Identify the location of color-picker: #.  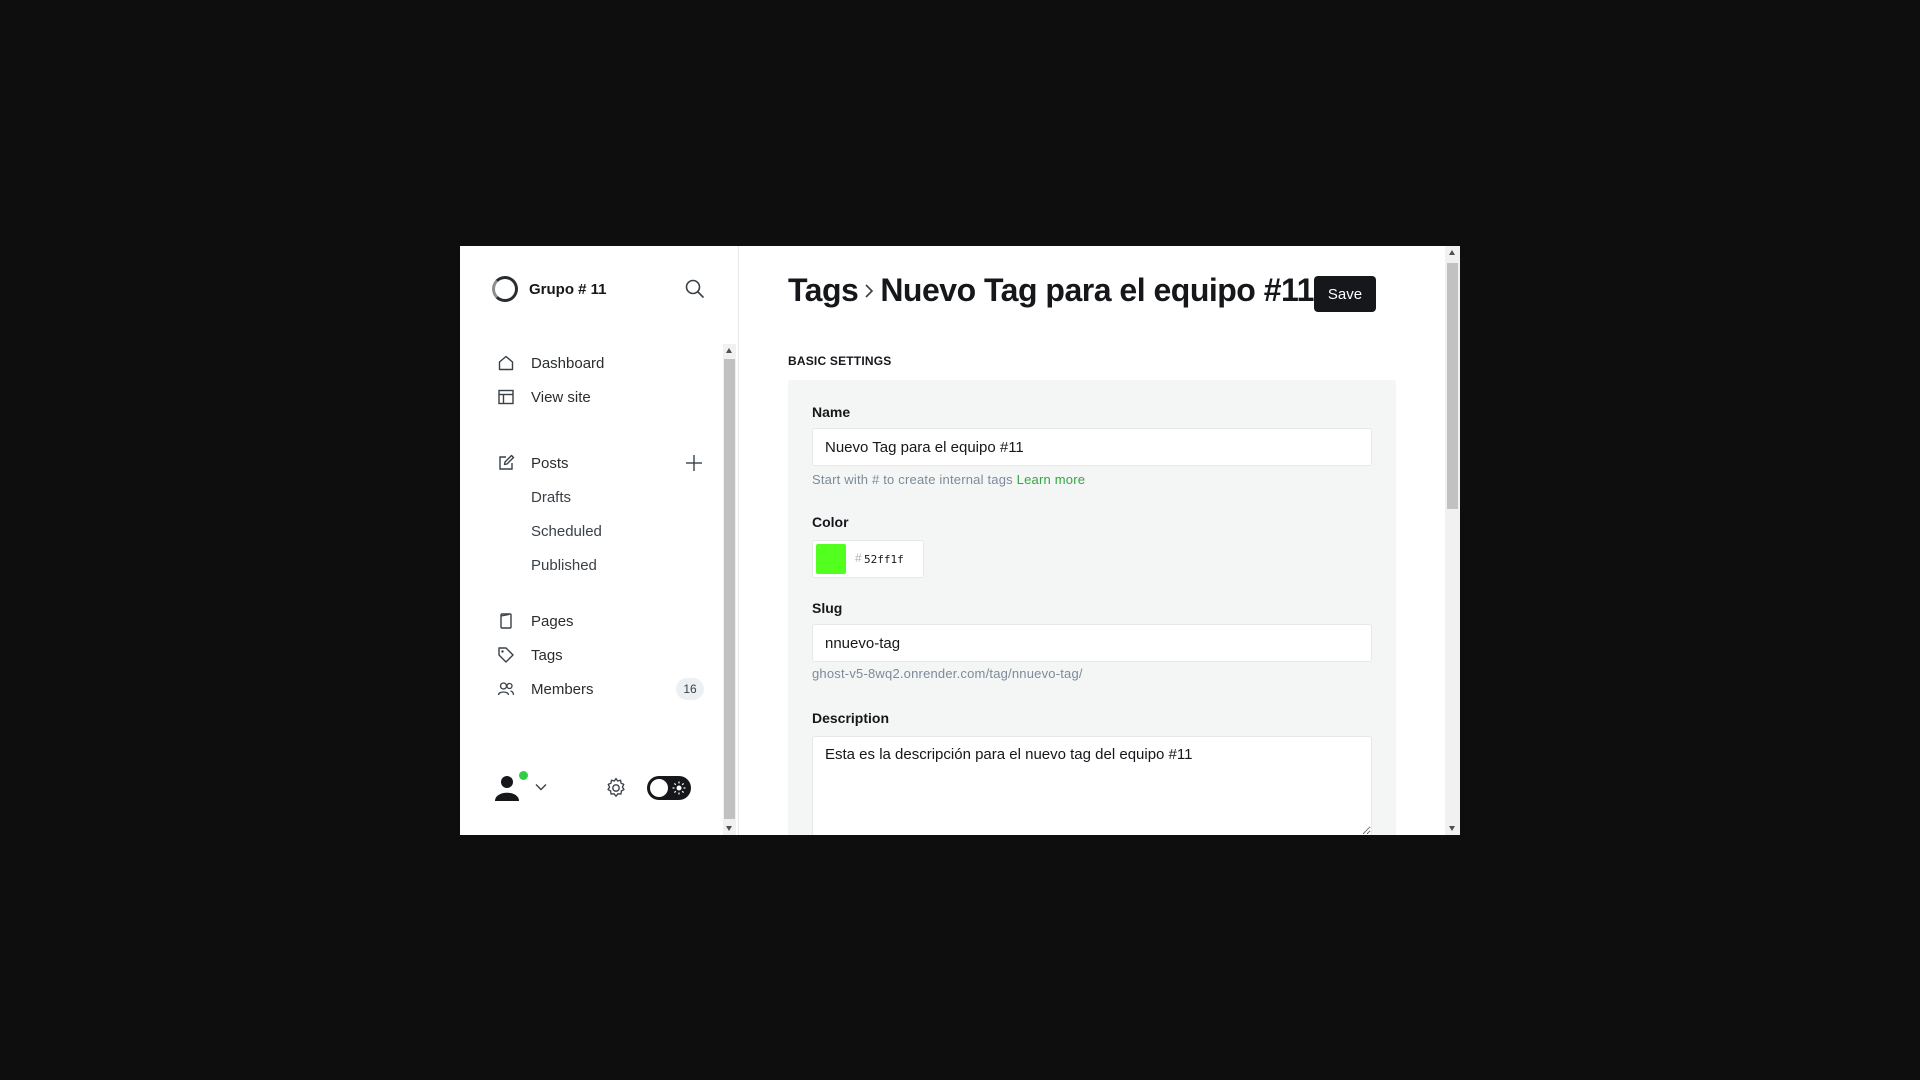
(868, 559).